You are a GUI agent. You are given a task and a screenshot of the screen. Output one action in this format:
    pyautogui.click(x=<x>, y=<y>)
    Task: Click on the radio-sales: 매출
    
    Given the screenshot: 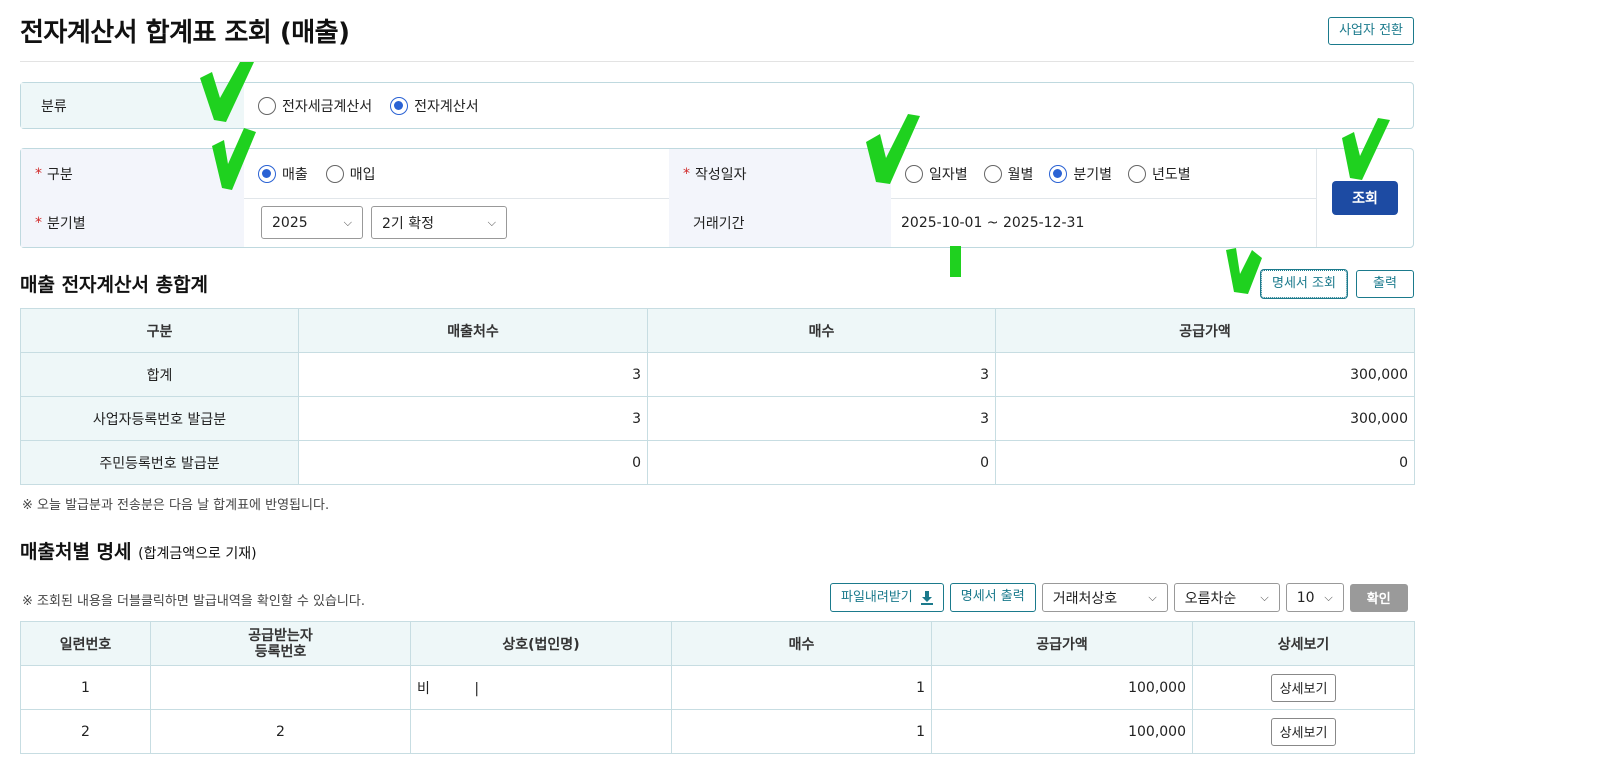 What is the action you would take?
    pyautogui.click(x=283, y=174)
    